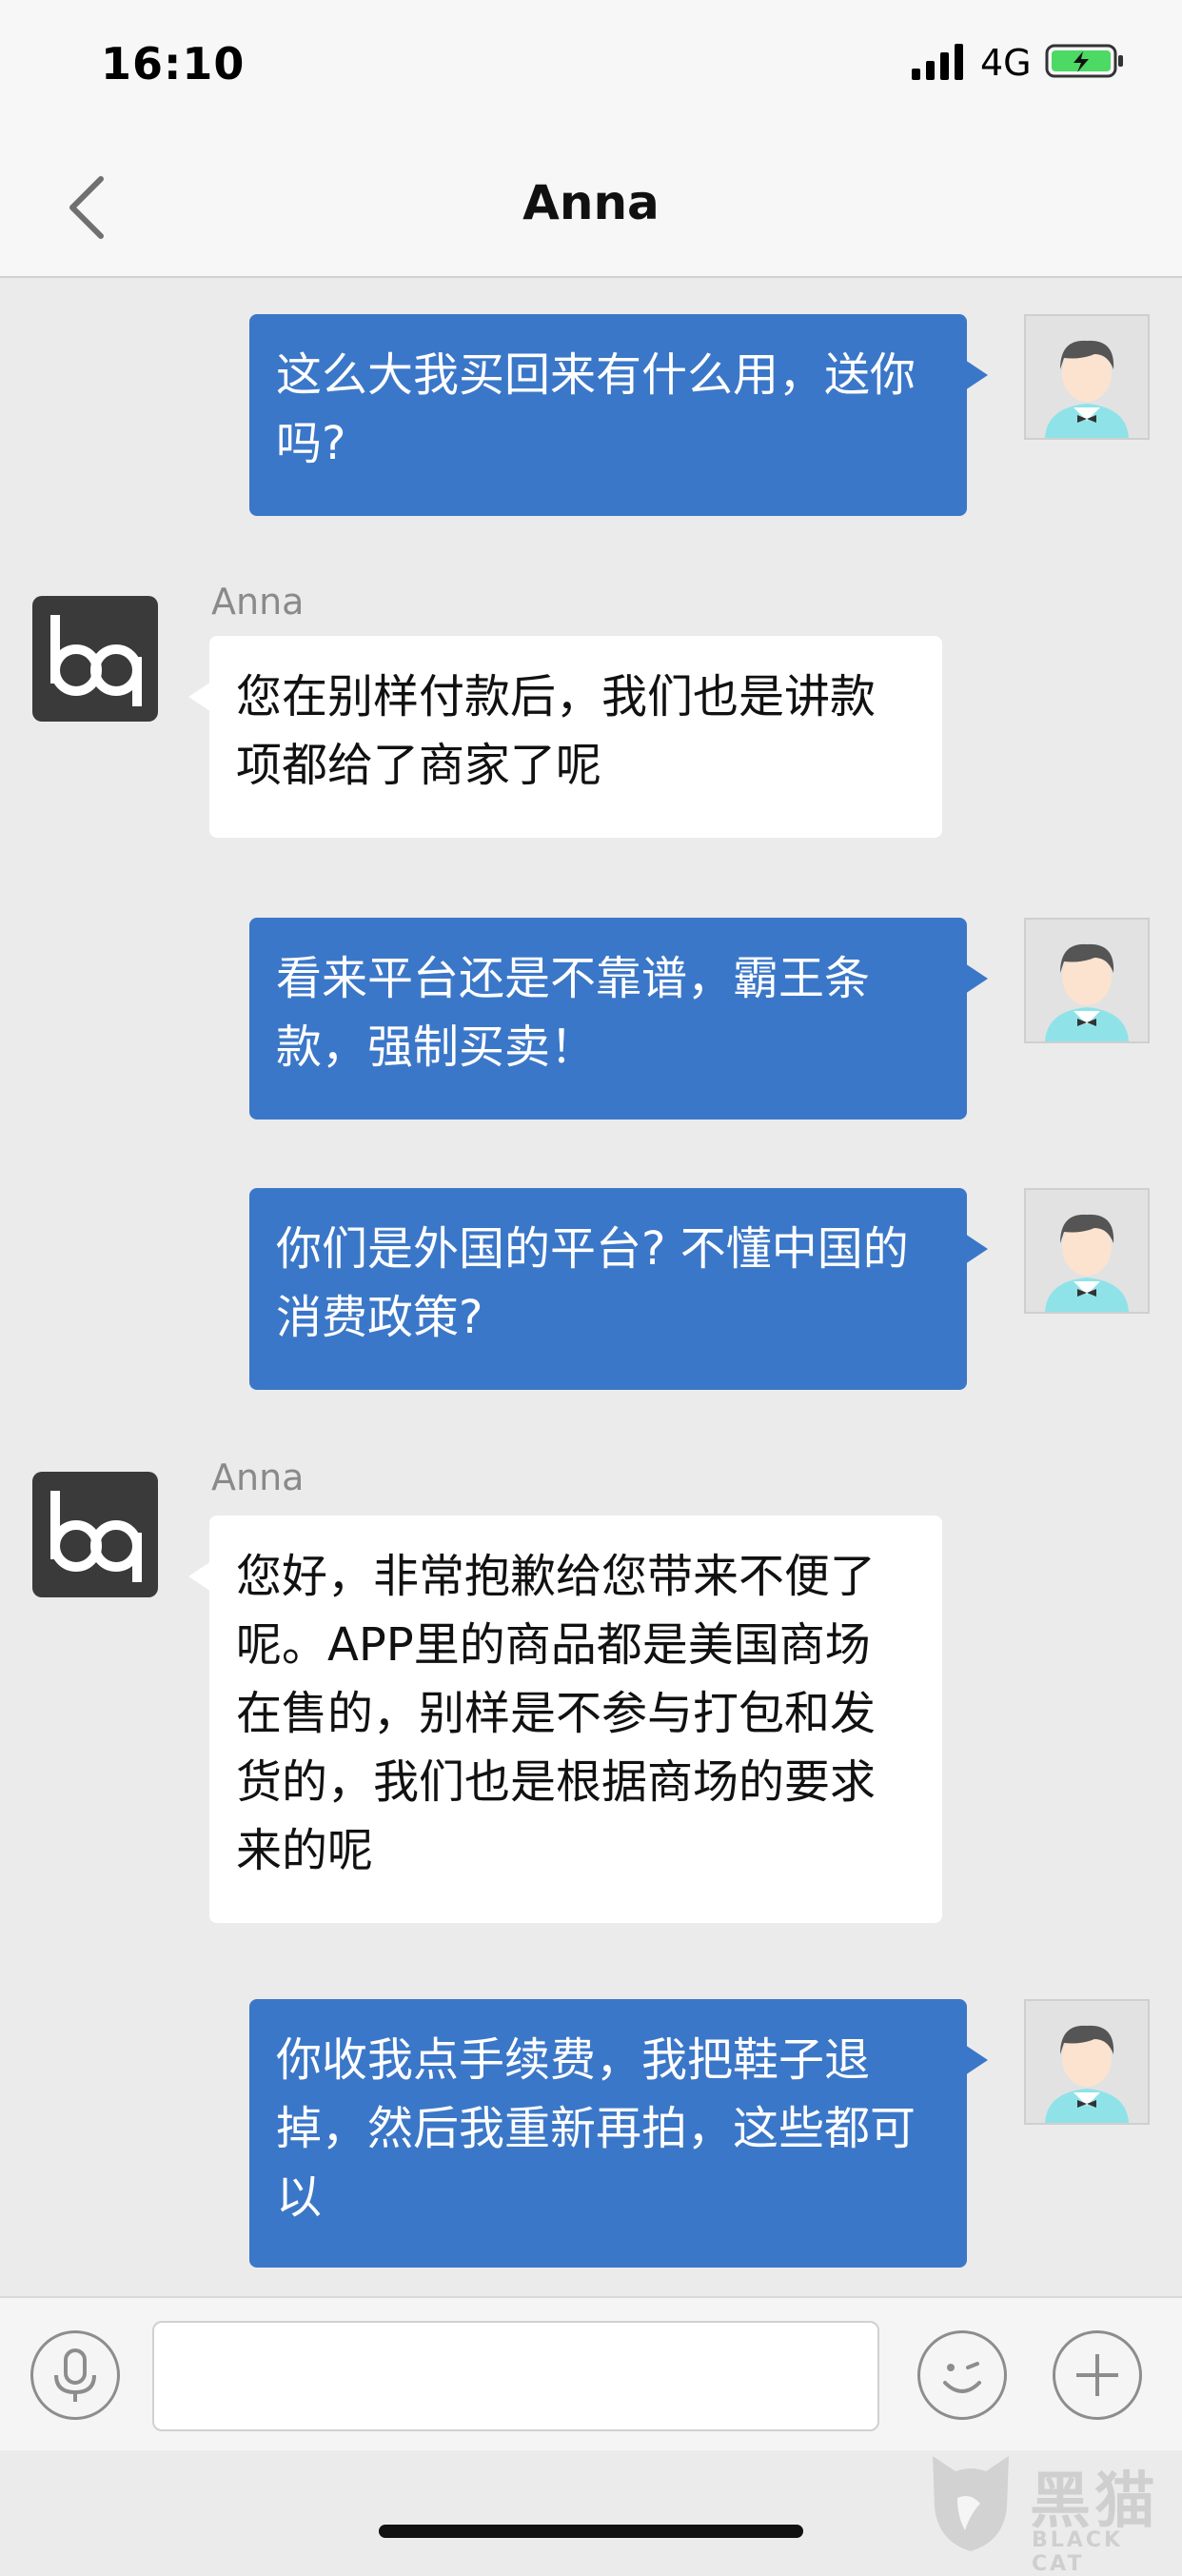 The height and width of the screenshot is (2576, 1182). I want to click on message-outgoing: 你们是外国的平台? 不懂中国的消费政策?, so click(591, 1275).